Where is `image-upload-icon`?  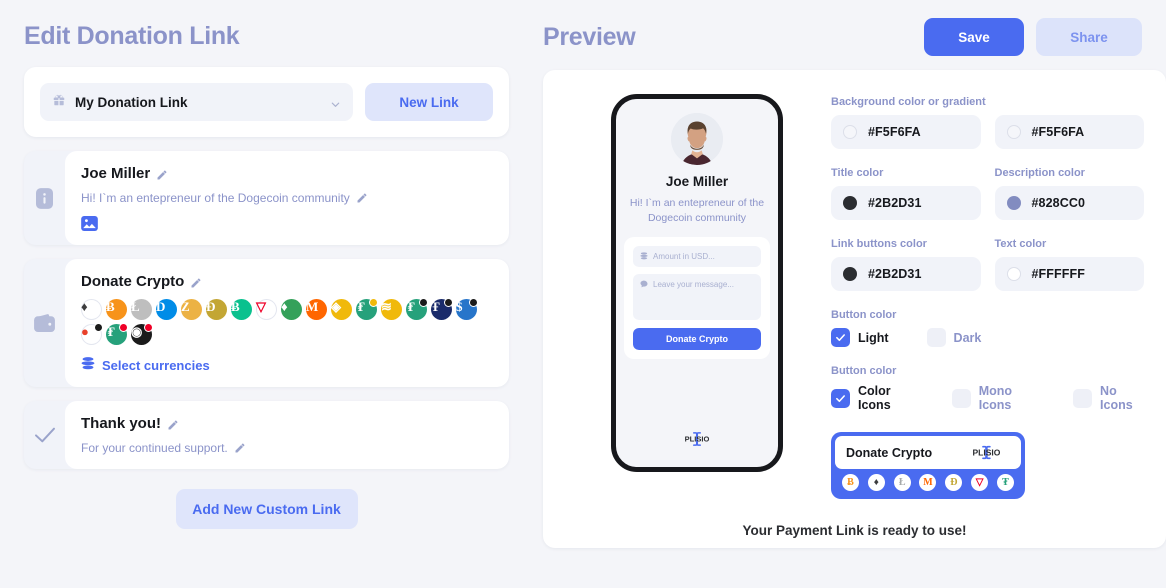 image-upload-icon is located at coordinates (89, 223).